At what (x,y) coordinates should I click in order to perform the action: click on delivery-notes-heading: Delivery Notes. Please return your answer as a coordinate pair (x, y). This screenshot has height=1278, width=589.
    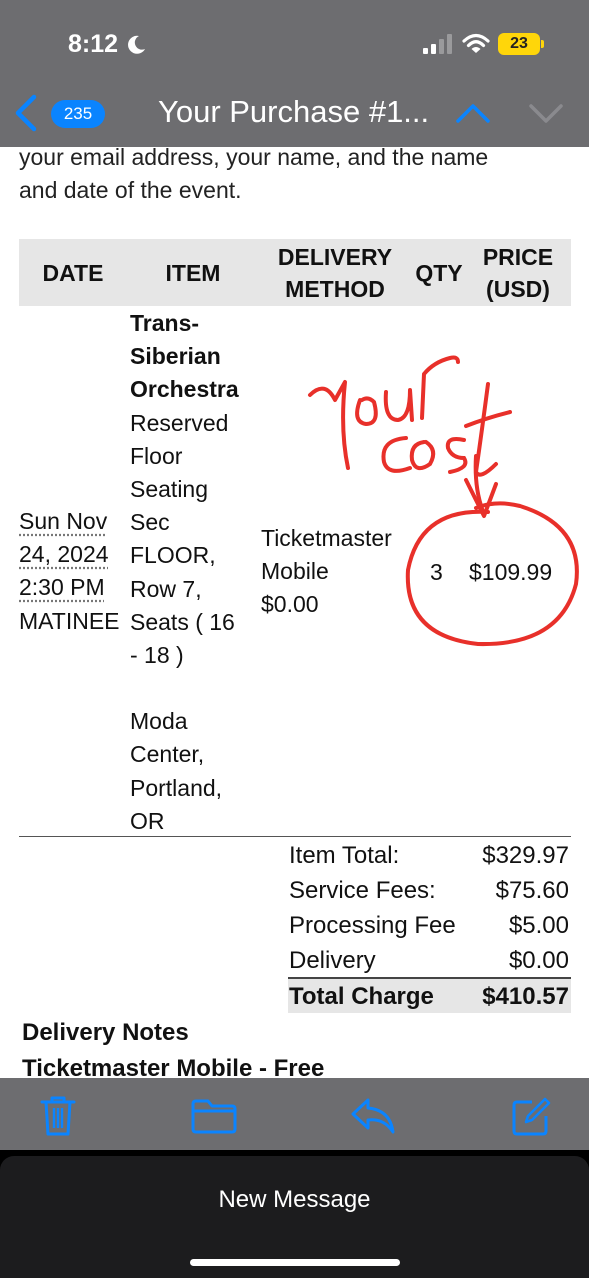
    Looking at the image, I should click on (105, 1032).